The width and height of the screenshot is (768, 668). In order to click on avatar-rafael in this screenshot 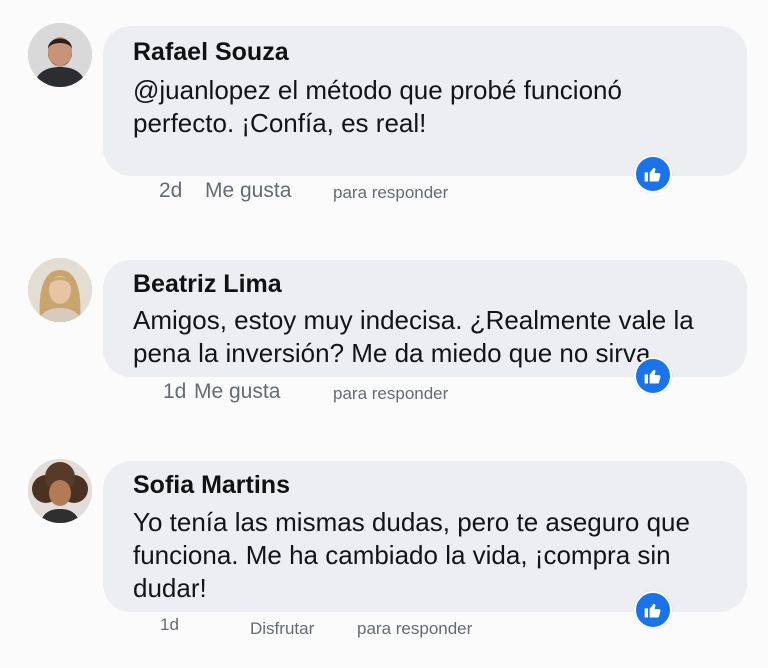, I will do `click(60, 55)`.